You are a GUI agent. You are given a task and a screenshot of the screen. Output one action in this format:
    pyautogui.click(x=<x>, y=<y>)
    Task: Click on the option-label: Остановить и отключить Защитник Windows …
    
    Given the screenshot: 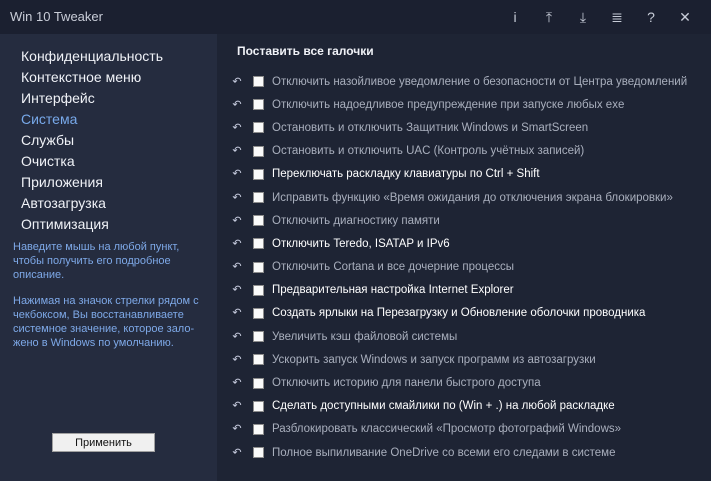 What is the action you would take?
    pyautogui.click(x=430, y=128)
    